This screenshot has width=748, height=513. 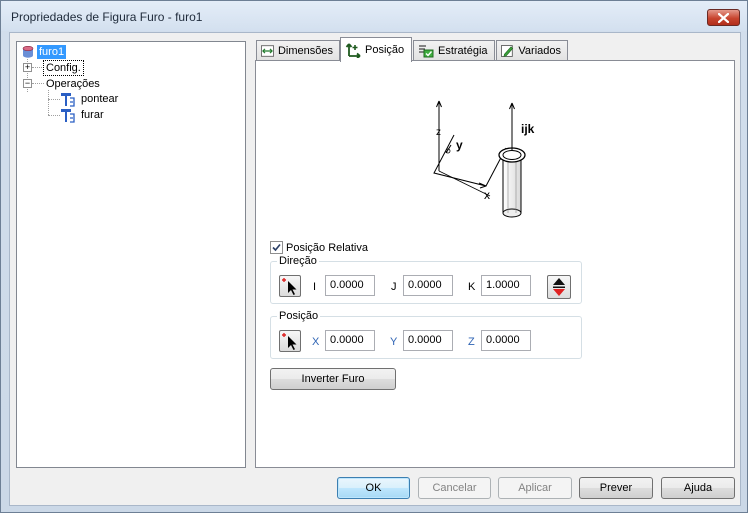 What do you see at coordinates (350, 340) in the screenshot?
I see `x-input: 0.0000` at bounding box center [350, 340].